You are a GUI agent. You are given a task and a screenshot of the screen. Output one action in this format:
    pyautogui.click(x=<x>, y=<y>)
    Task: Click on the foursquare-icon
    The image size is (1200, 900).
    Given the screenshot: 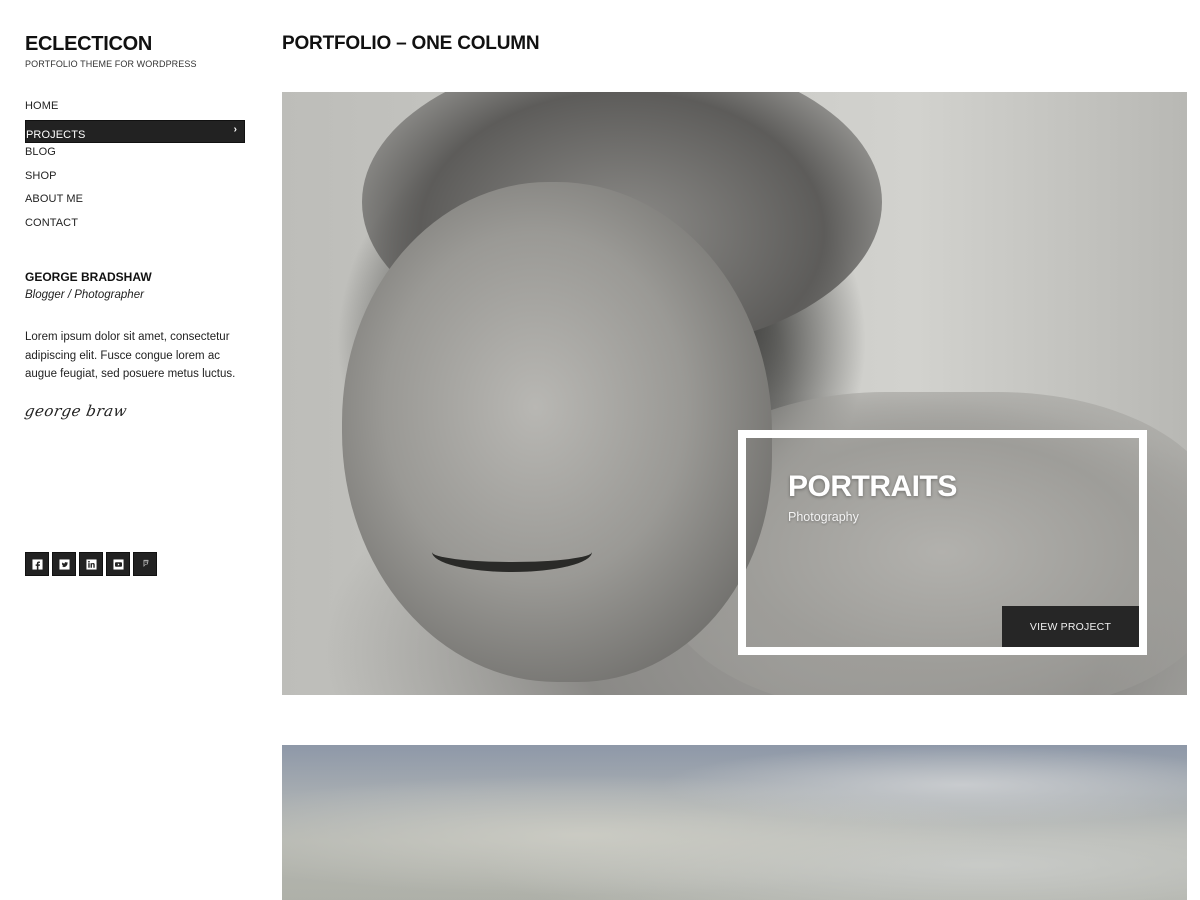 What is the action you would take?
    pyautogui.click(x=145, y=563)
    